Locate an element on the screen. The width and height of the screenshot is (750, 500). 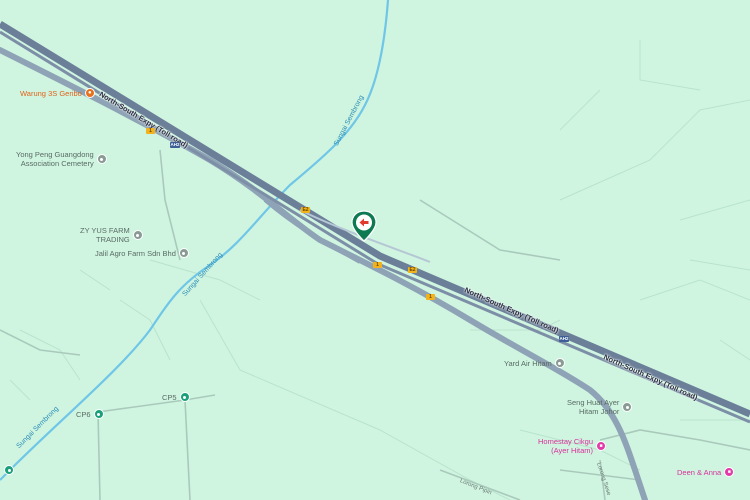
poi-warung: Warung 3S Geribo ● is located at coordinates (57, 93).